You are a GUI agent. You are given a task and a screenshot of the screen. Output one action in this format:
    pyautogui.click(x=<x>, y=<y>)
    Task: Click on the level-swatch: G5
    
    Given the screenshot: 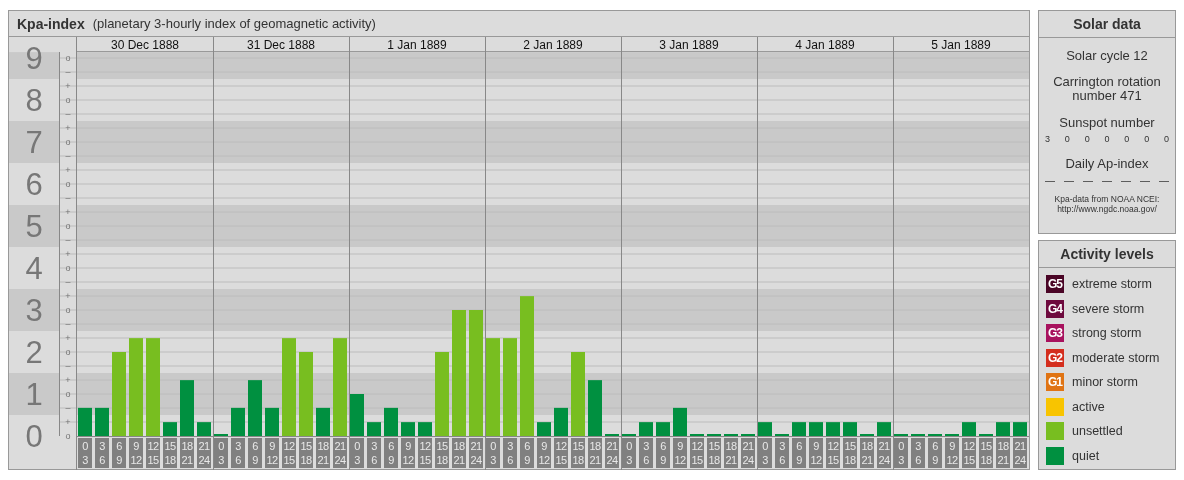 What is the action you would take?
    pyautogui.click(x=1055, y=284)
    